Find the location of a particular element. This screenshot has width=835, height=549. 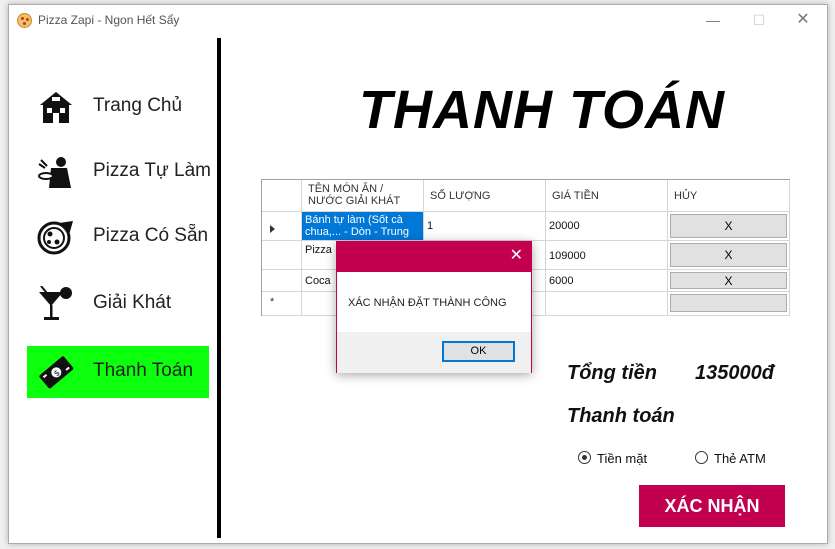

sidebar-item-label: Pizza Tự Làm is located at coordinates (152, 170).